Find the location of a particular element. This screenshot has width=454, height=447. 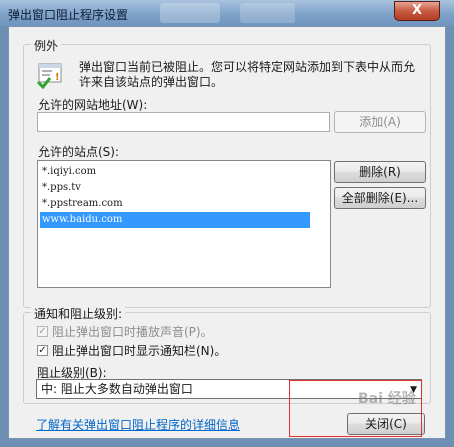

allowed-sites-label: 允许的站点(S): is located at coordinates (79, 152).